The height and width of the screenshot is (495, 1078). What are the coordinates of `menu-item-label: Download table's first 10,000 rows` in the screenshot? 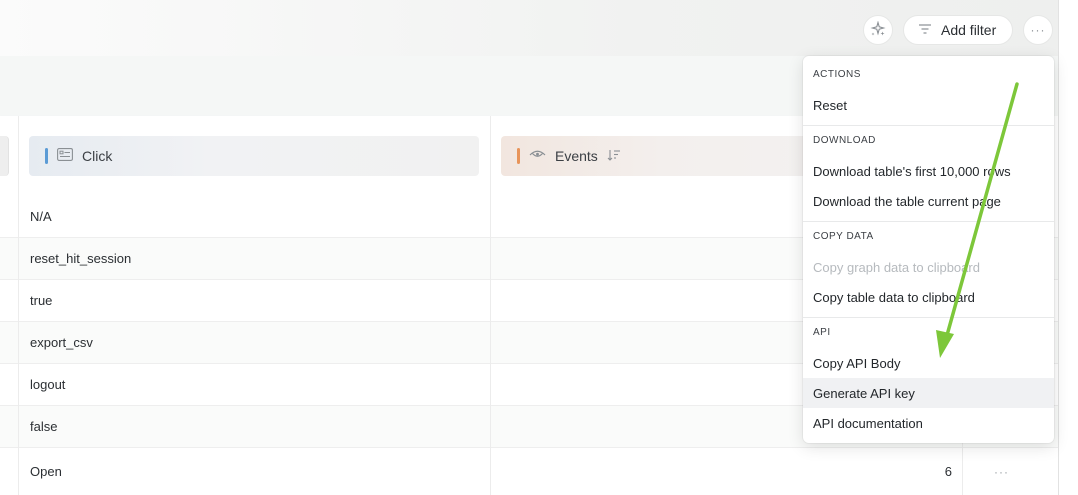 It's located at (912, 171).